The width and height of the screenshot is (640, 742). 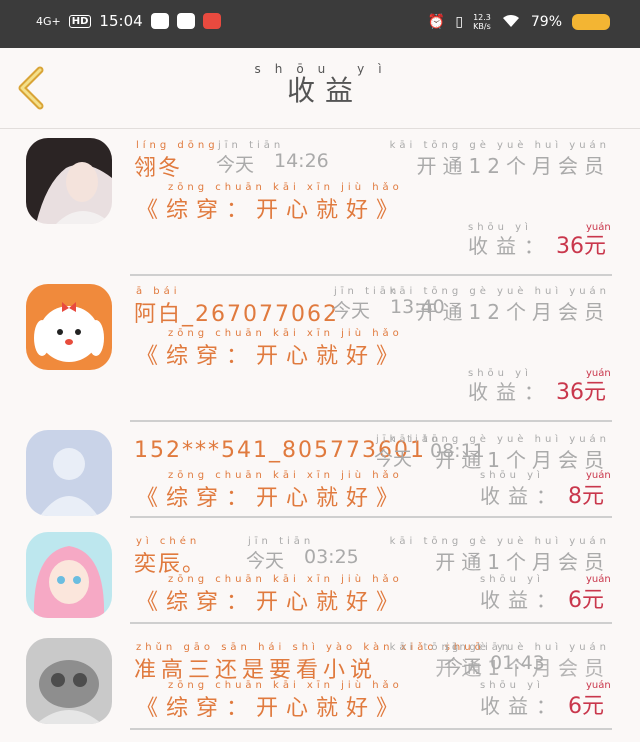 What do you see at coordinates (331, 557) in the screenshot?
I see `order-time: 03:25` at bounding box center [331, 557].